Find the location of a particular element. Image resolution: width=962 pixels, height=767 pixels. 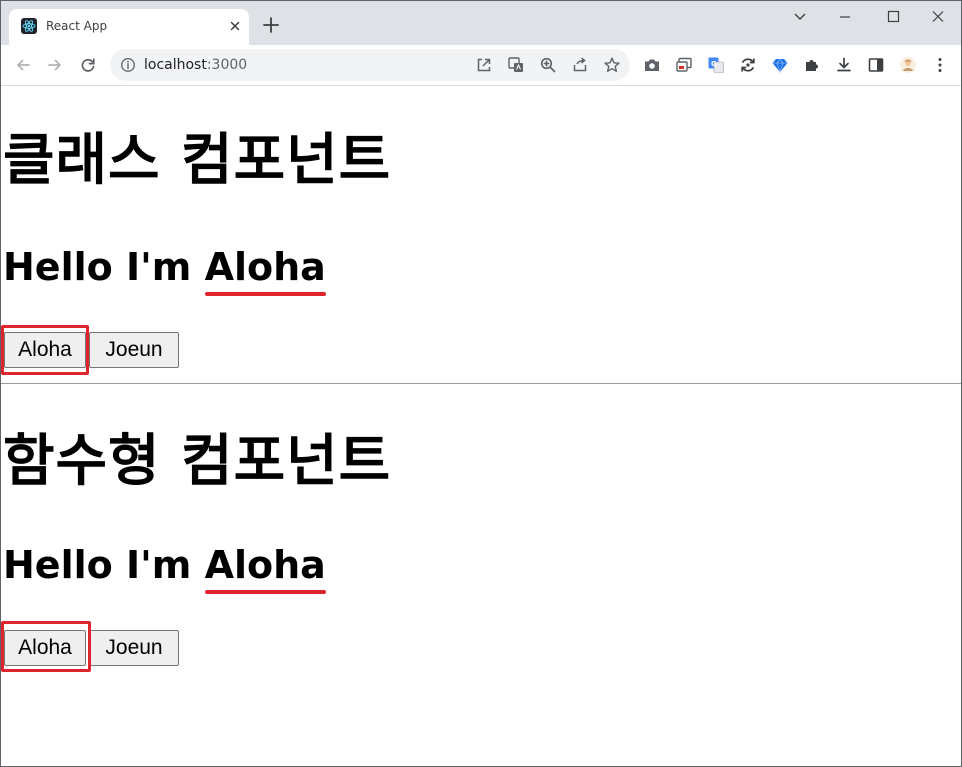

back-arrow-icon is located at coordinates (23, 65).